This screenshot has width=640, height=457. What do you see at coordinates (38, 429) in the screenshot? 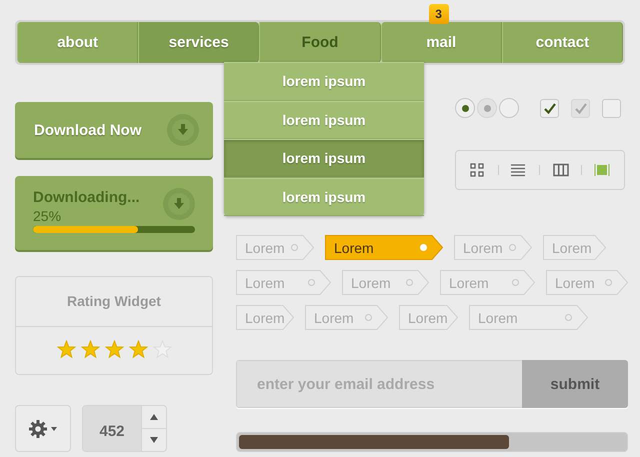
I see `gear-icon` at bounding box center [38, 429].